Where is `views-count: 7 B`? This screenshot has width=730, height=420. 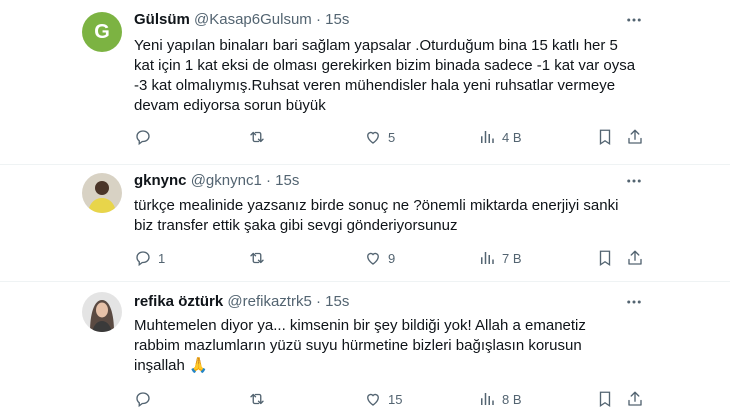 views-count: 7 B is located at coordinates (512, 258).